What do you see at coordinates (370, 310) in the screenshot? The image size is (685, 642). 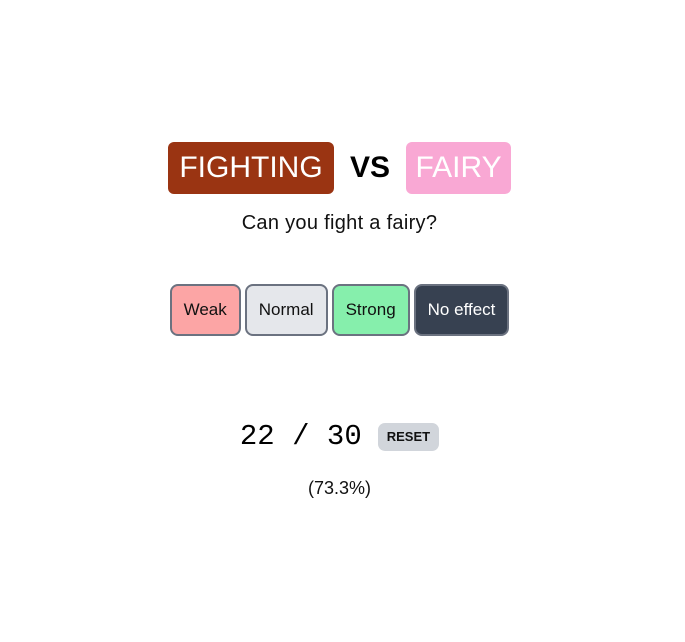 I see `answer-strong-button: Strong` at bounding box center [370, 310].